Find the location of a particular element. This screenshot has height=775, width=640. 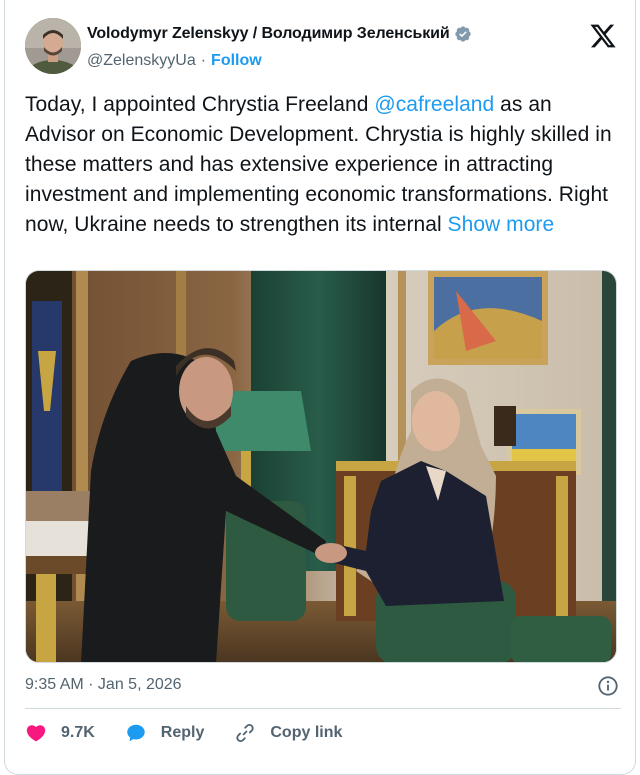

reply-button: Reply is located at coordinates (165, 733).